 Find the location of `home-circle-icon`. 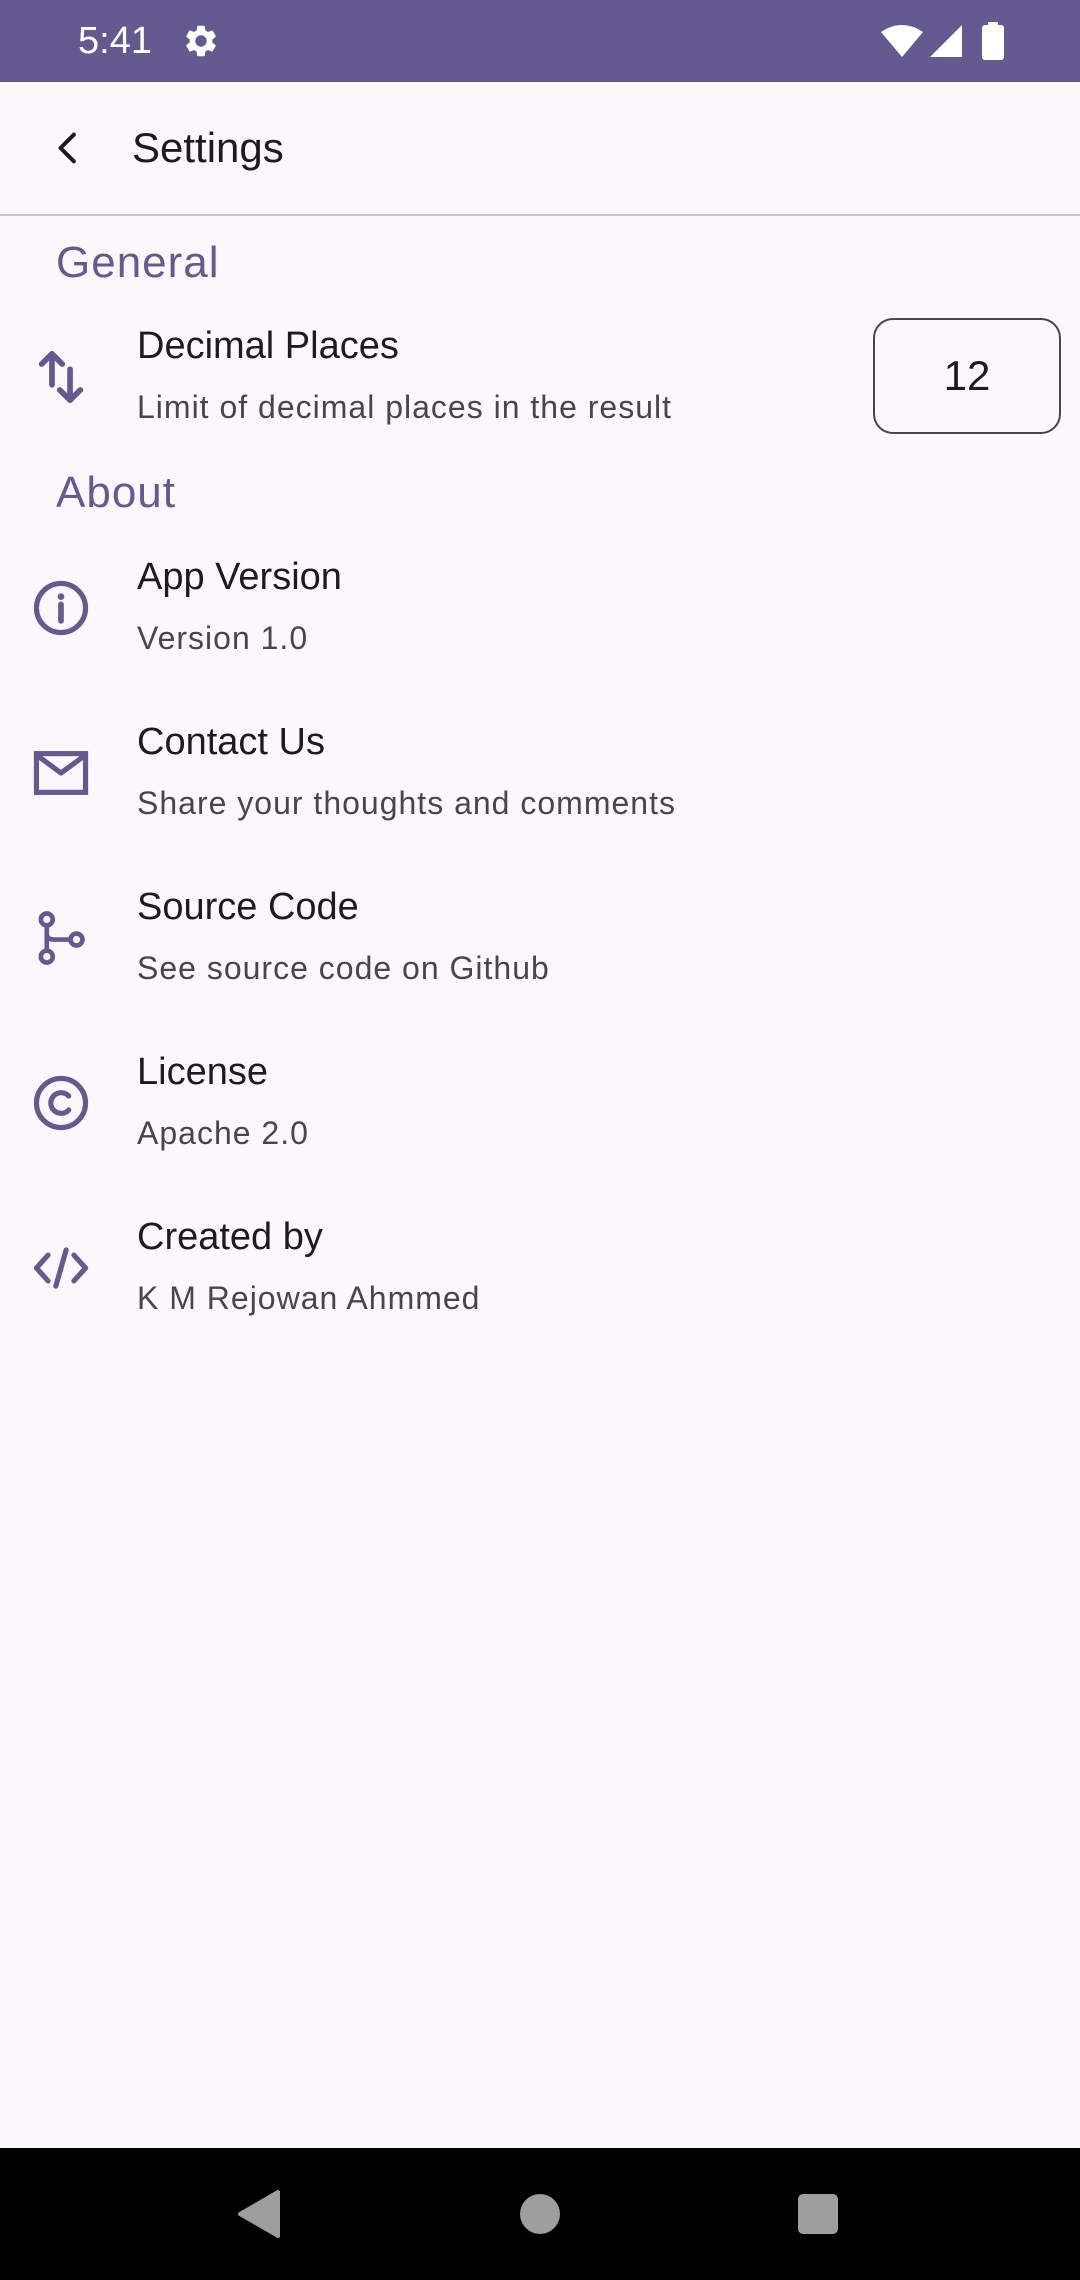

home-circle-icon is located at coordinates (540, 2214).